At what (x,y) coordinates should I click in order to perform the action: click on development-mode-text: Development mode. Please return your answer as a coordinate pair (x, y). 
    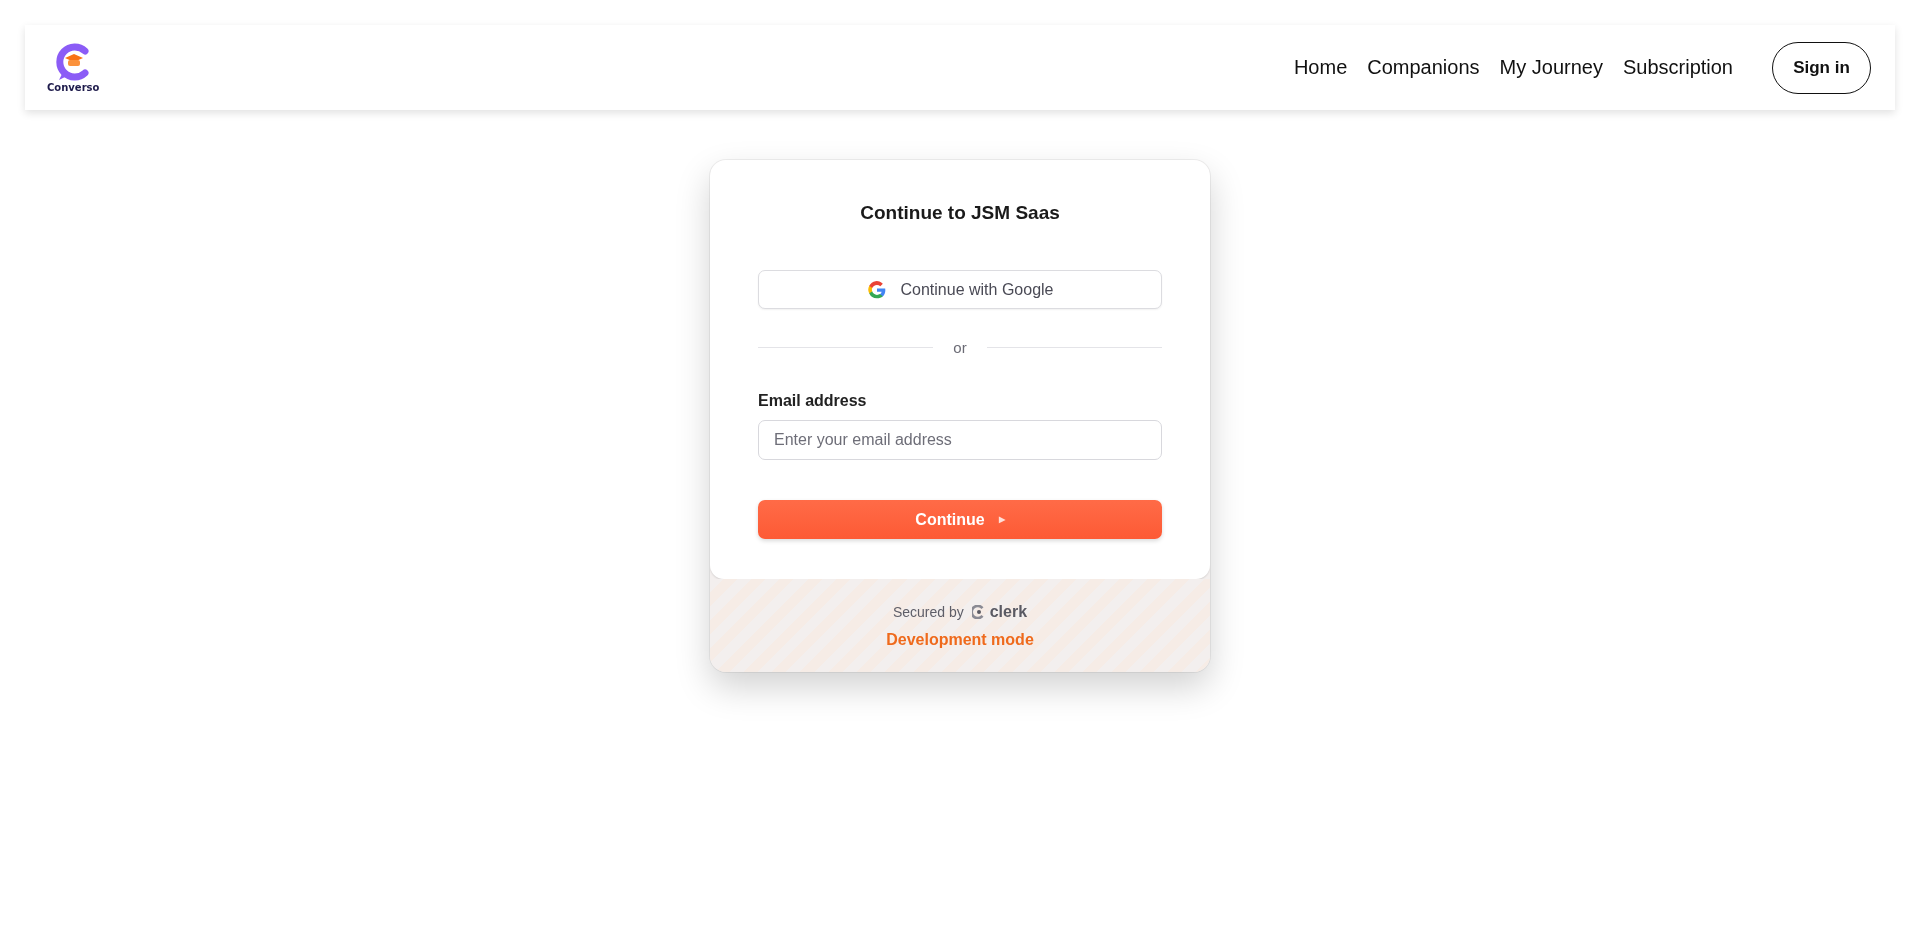
    Looking at the image, I should click on (960, 639).